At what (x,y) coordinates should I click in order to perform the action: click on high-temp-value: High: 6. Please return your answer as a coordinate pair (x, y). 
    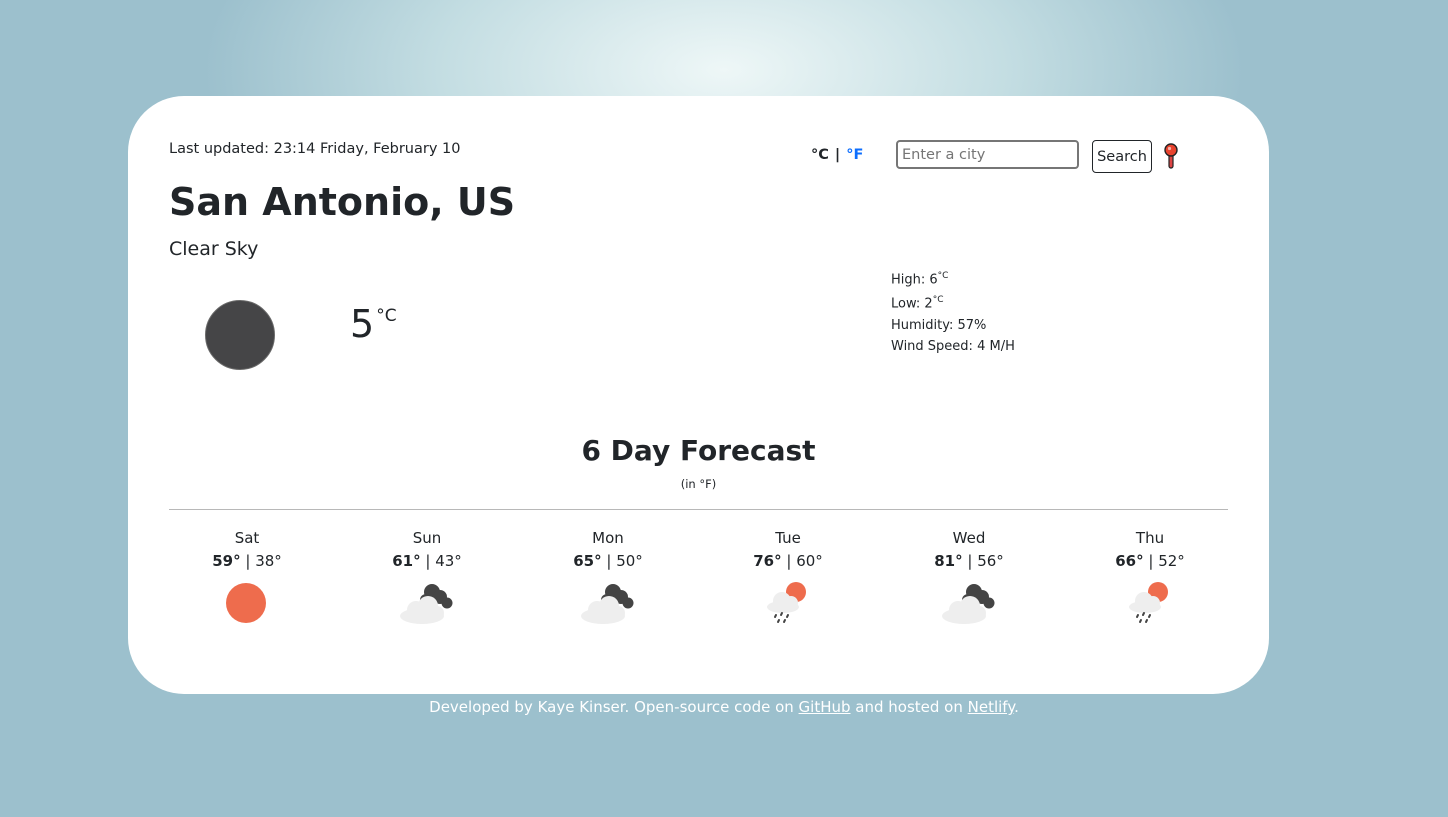
    Looking at the image, I should click on (914, 280).